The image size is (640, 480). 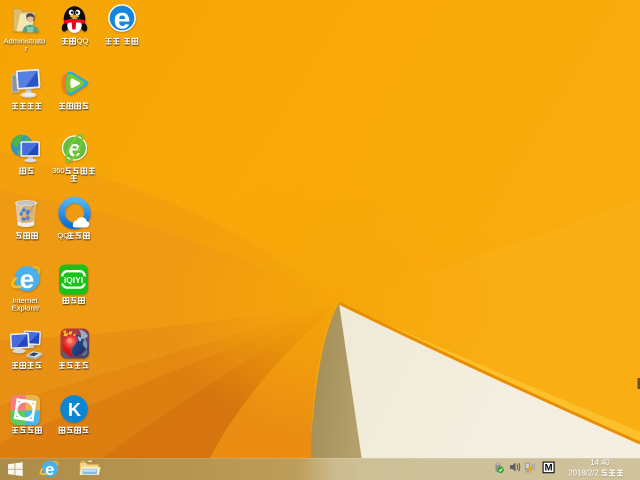 I want to click on svg-text: Explorer, so click(x=26, y=307).